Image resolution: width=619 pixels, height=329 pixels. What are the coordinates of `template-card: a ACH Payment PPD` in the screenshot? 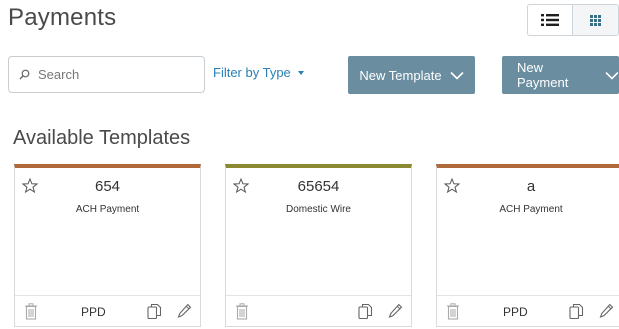 It's located at (527, 245).